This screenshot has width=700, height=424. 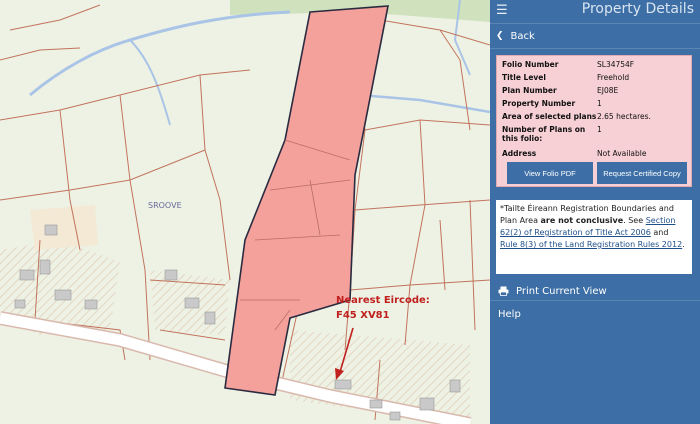 I want to click on chevron-left-icon: ❮, so click(x=500, y=36).